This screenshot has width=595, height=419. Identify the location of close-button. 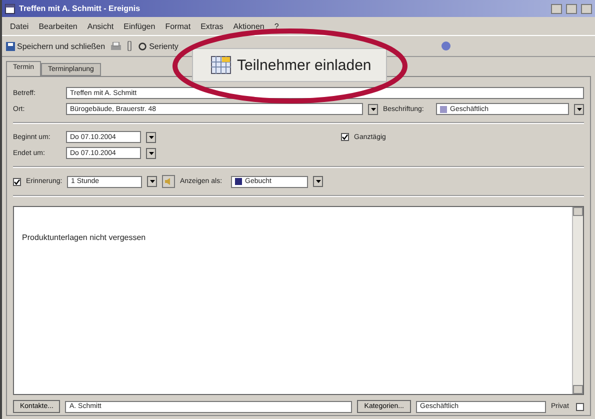
(586, 9).